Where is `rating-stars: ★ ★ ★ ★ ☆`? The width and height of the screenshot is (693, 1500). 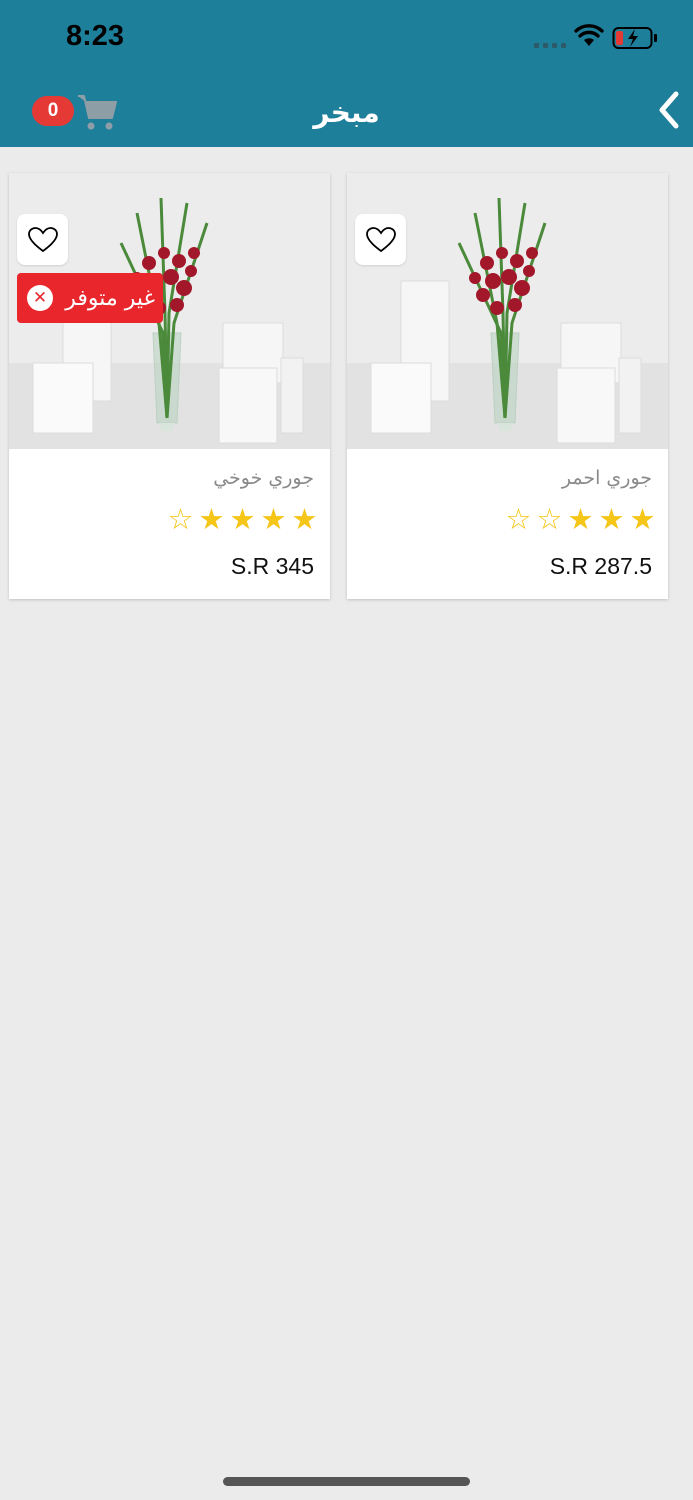
rating-stars: ★ ★ ★ ★ ☆ is located at coordinates (242, 519).